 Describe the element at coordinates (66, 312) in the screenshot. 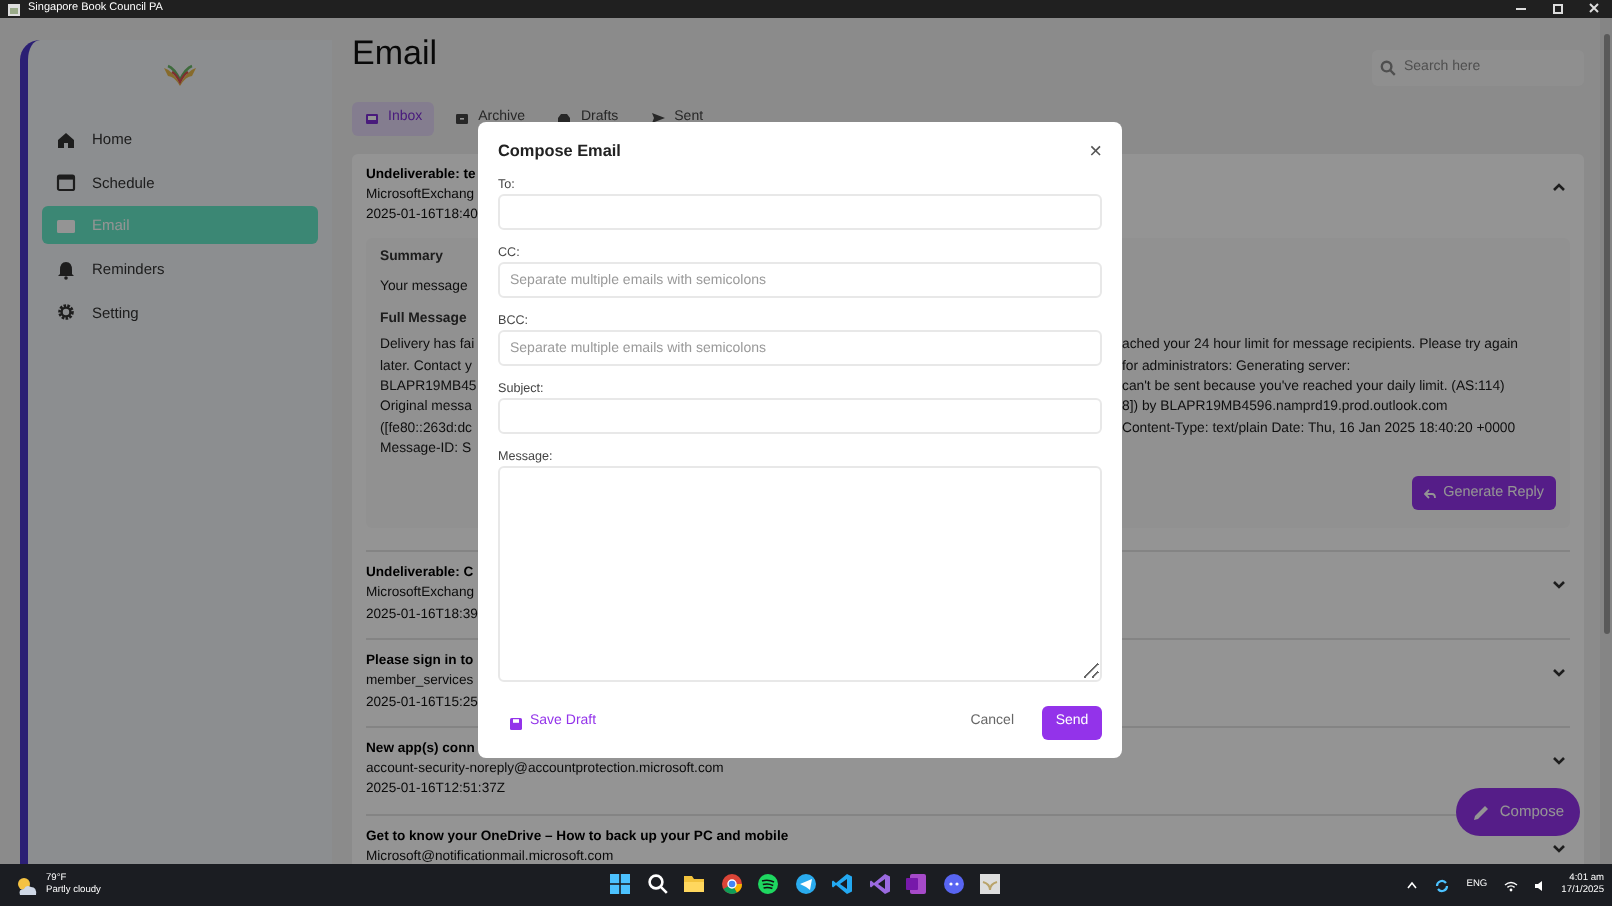

I see `gear-icon` at that location.